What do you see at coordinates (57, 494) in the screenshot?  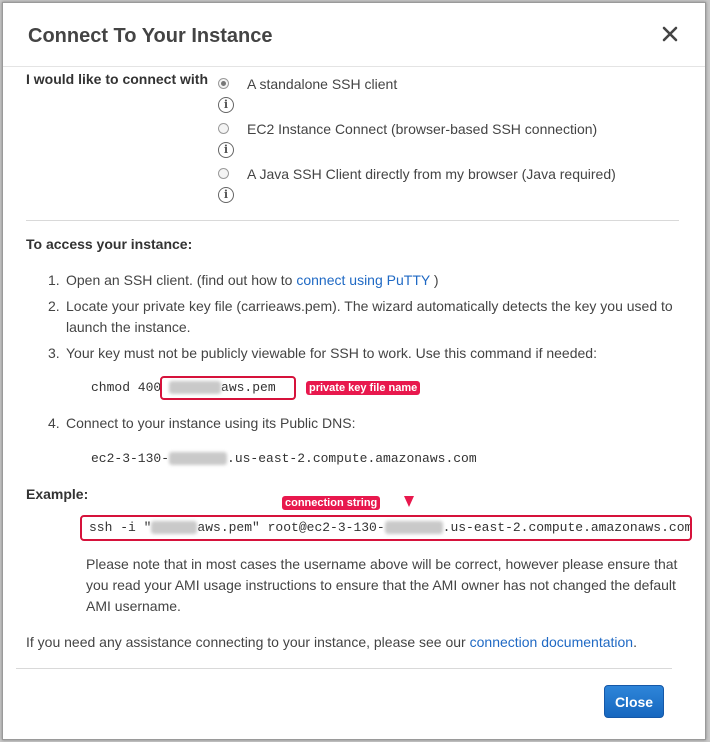 I see `example-title: Example:` at bounding box center [57, 494].